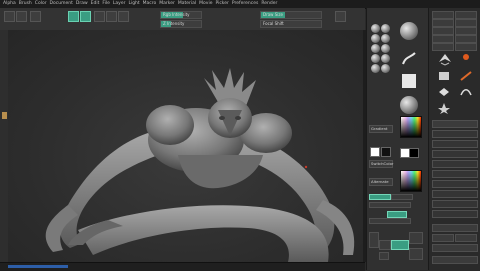  I want to click on dynamic-button, so click(340, 16).